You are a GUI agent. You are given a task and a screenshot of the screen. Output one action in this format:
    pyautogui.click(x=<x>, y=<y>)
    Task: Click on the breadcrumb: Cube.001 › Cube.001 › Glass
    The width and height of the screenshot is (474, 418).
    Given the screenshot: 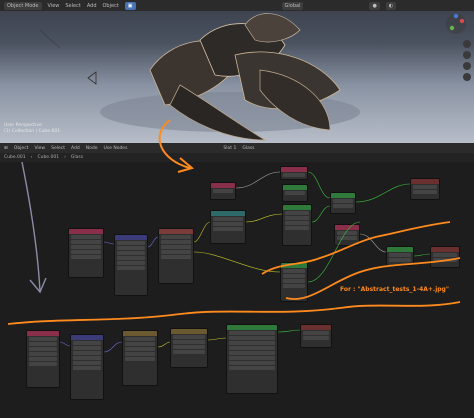 What is the action you would take?
    pyautogui.click(x=237, y=157)
    